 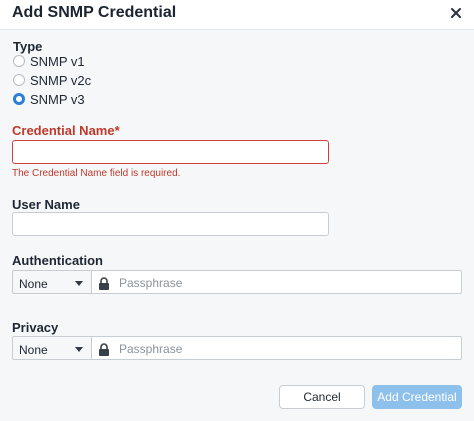 What do you see at coordinates (151, 283) in the screenshot?
I see `authentication-passphrase-placeholder: Passphrase` at bounding box center [151, 283].